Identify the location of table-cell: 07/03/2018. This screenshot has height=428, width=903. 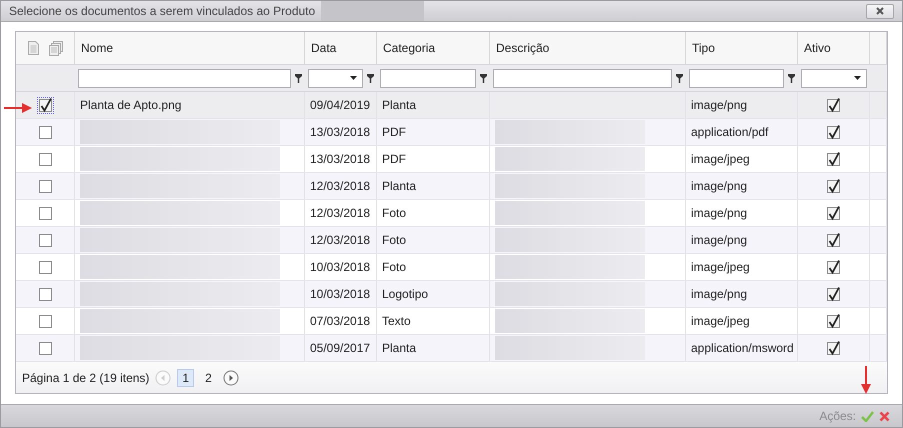
(340, 321).